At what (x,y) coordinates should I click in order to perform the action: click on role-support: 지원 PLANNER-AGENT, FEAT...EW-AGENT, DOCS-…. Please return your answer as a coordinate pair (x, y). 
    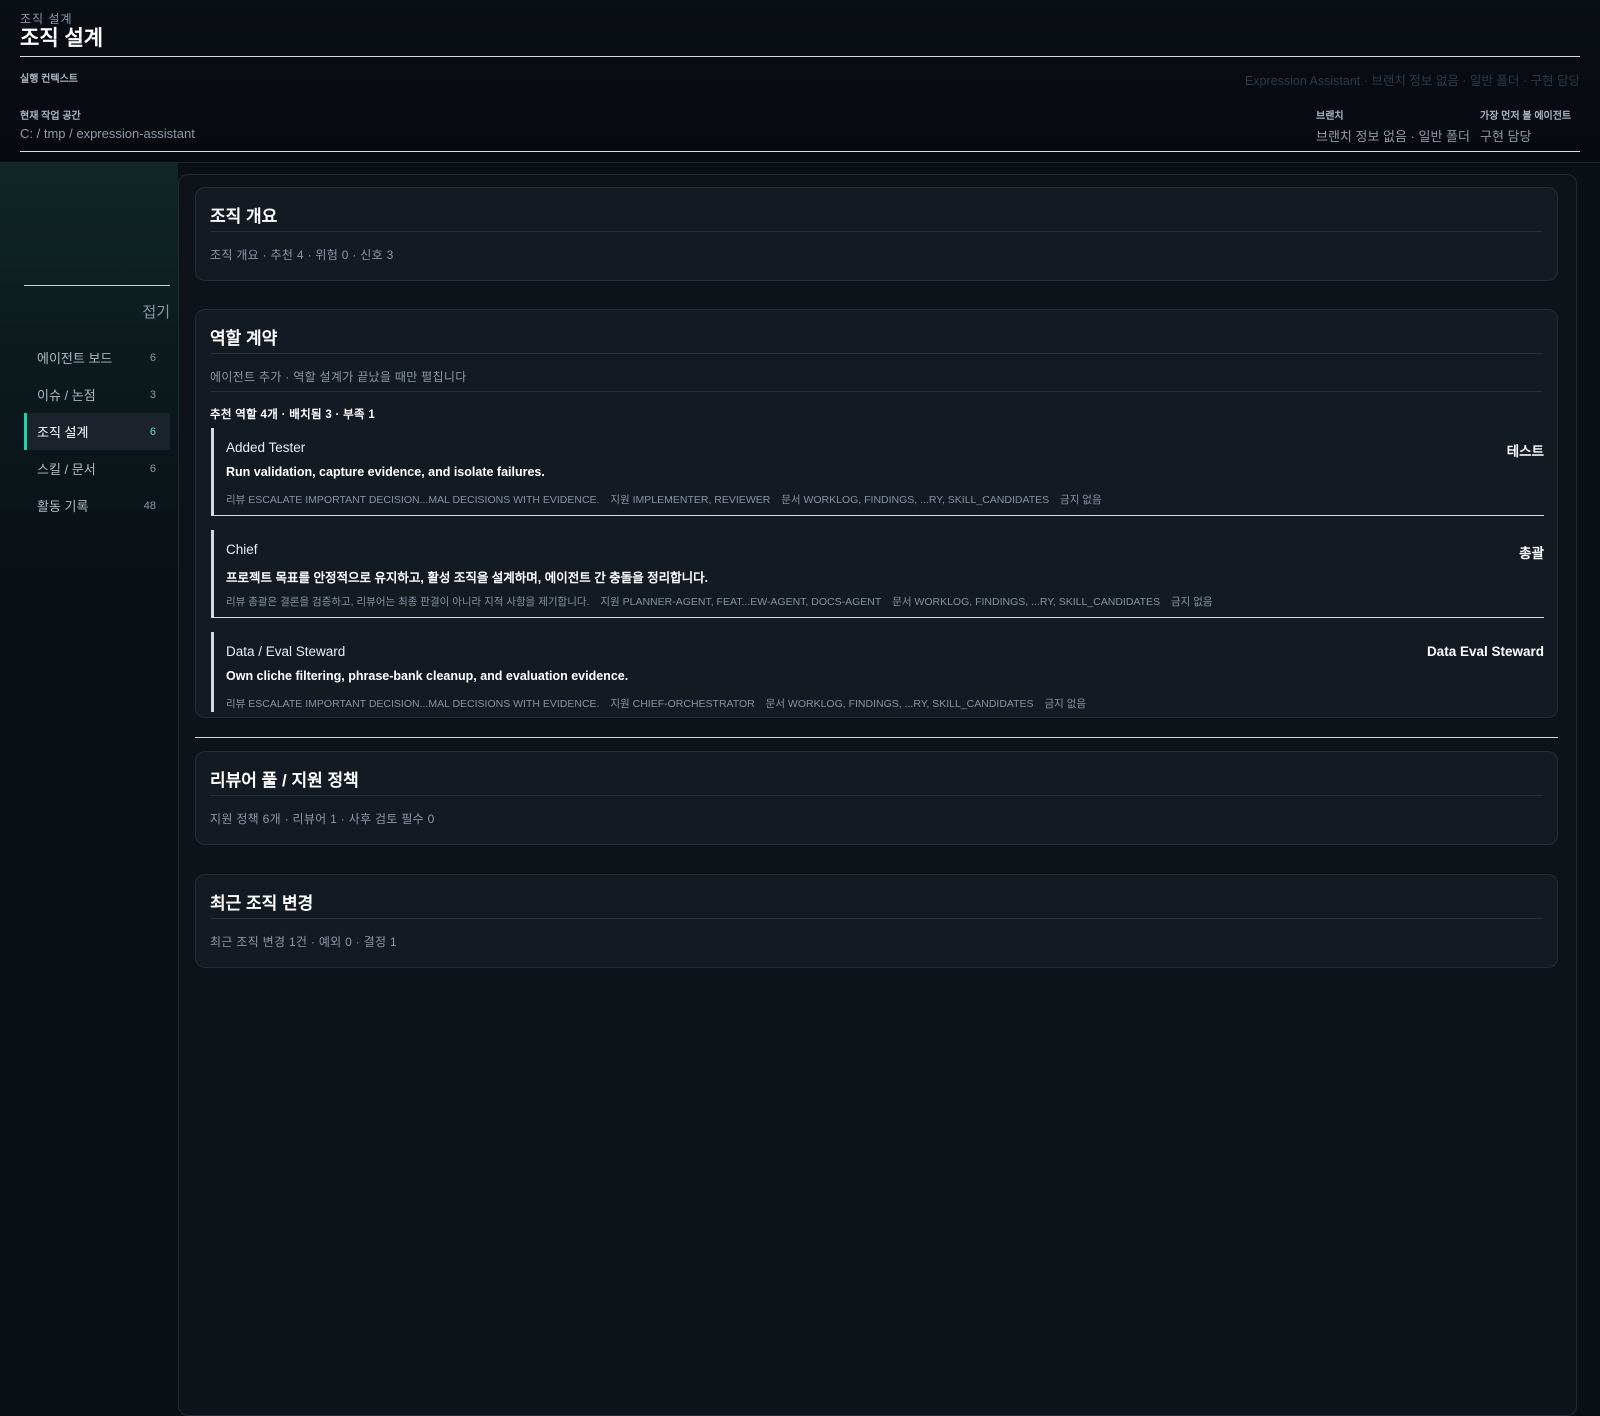
    Looking at the image, I should click on (741, 602).